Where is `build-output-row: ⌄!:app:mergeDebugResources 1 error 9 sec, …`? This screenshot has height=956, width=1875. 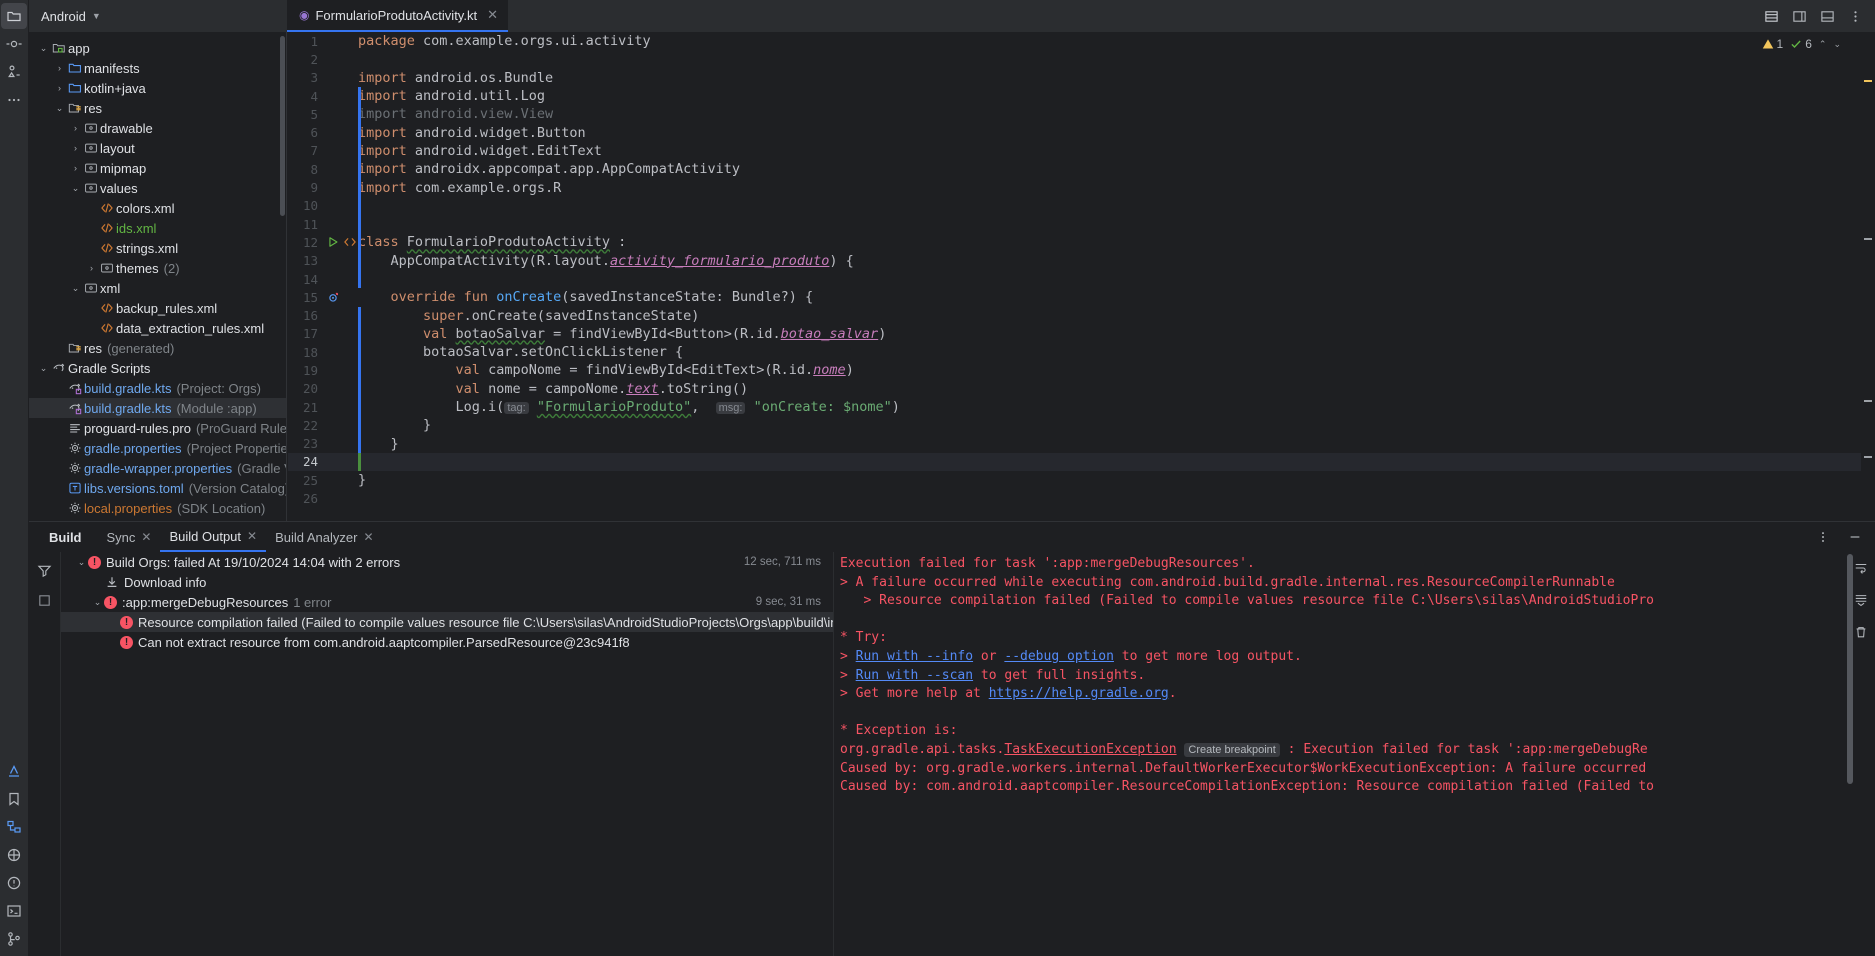 build-output-row: ⌄!:app:mergeDebugResources 1 error 9 sec, … is located at coordinates (447, 602).